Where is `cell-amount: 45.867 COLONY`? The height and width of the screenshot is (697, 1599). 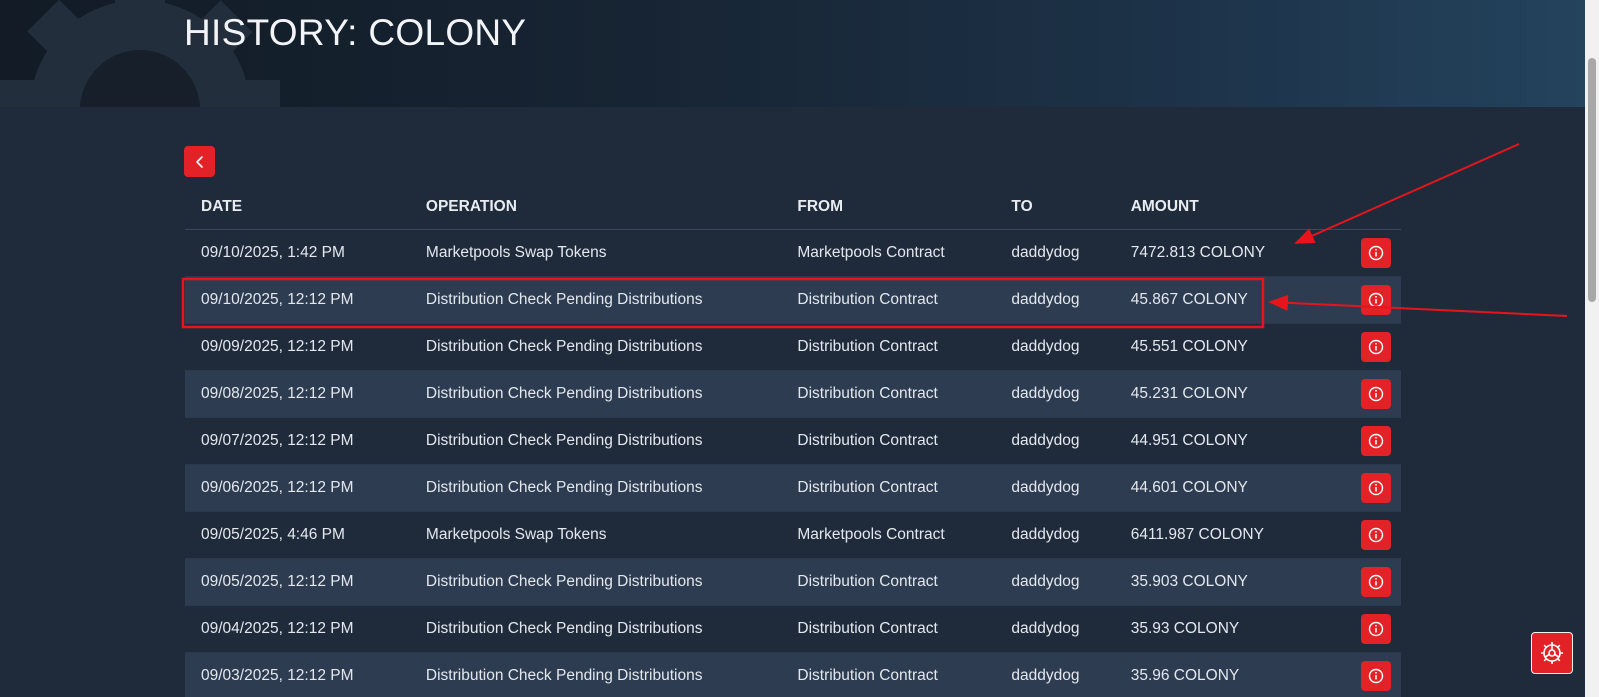 cell-amount: 45.867 COLONY is located at coordinates (1230, 300).